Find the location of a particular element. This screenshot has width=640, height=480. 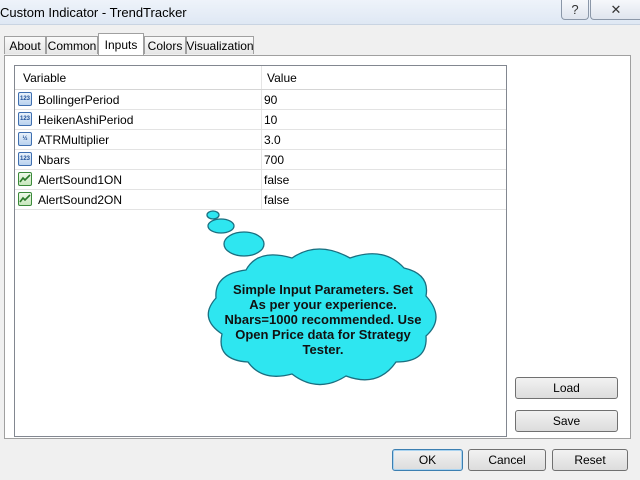

title-bar: Custom Indicator - TrendTracker ? ✕ is located at coordinates (320, 12).